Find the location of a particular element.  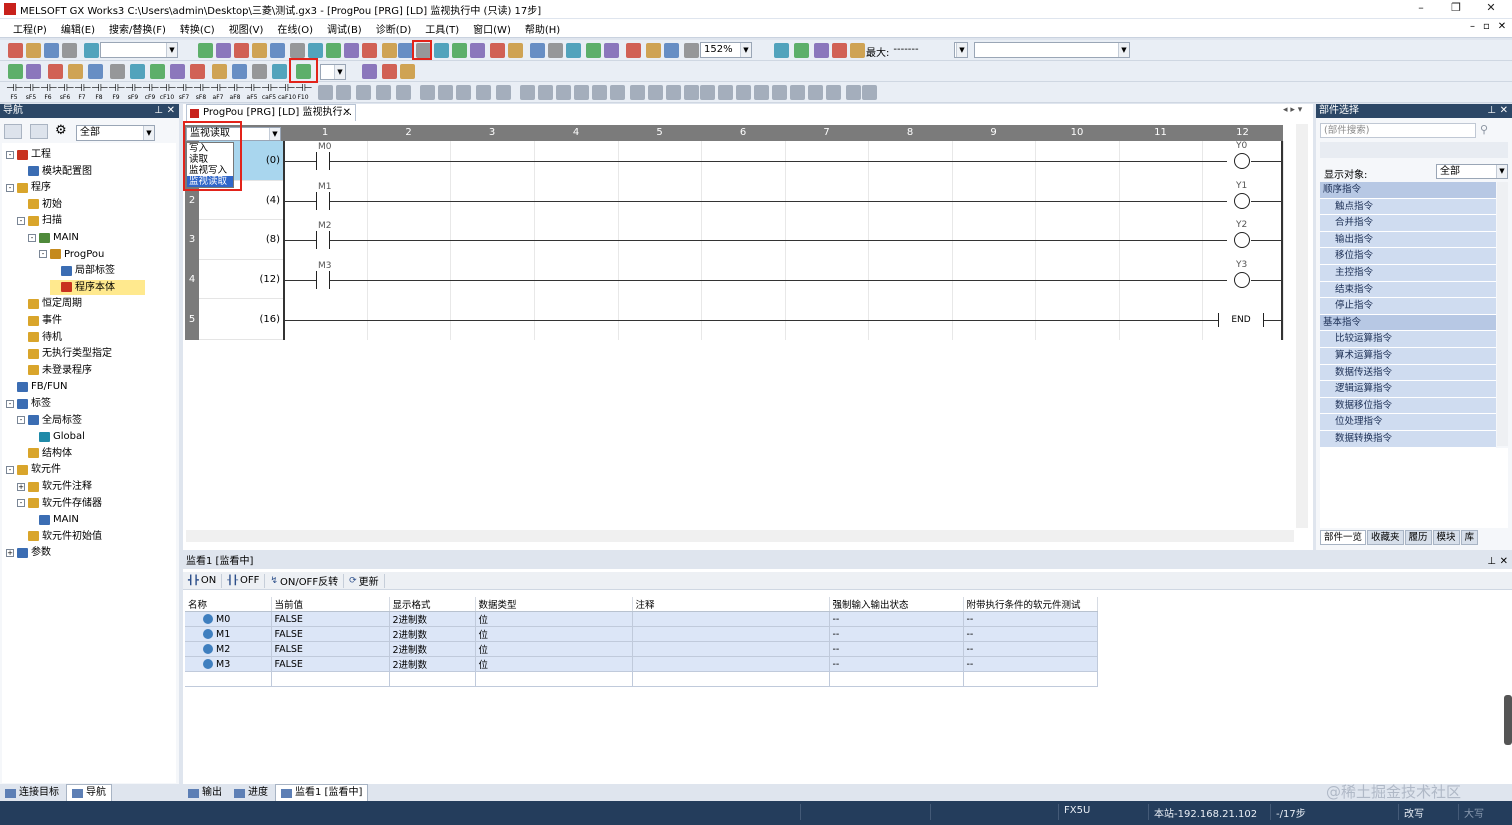

end-instruction: END is located at coordinates (1241, 319).